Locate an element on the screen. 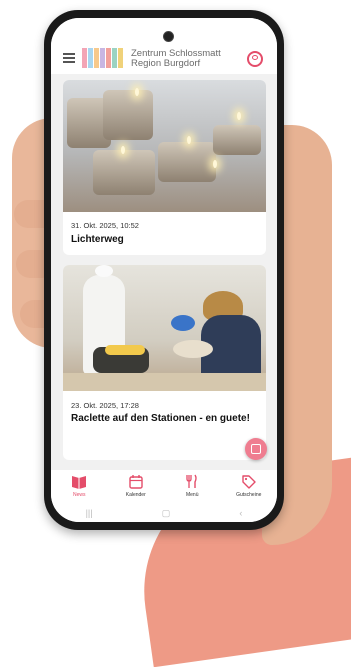 The image size is (351, 667). voucher-tag-icon is located at coordinates (249, 481).